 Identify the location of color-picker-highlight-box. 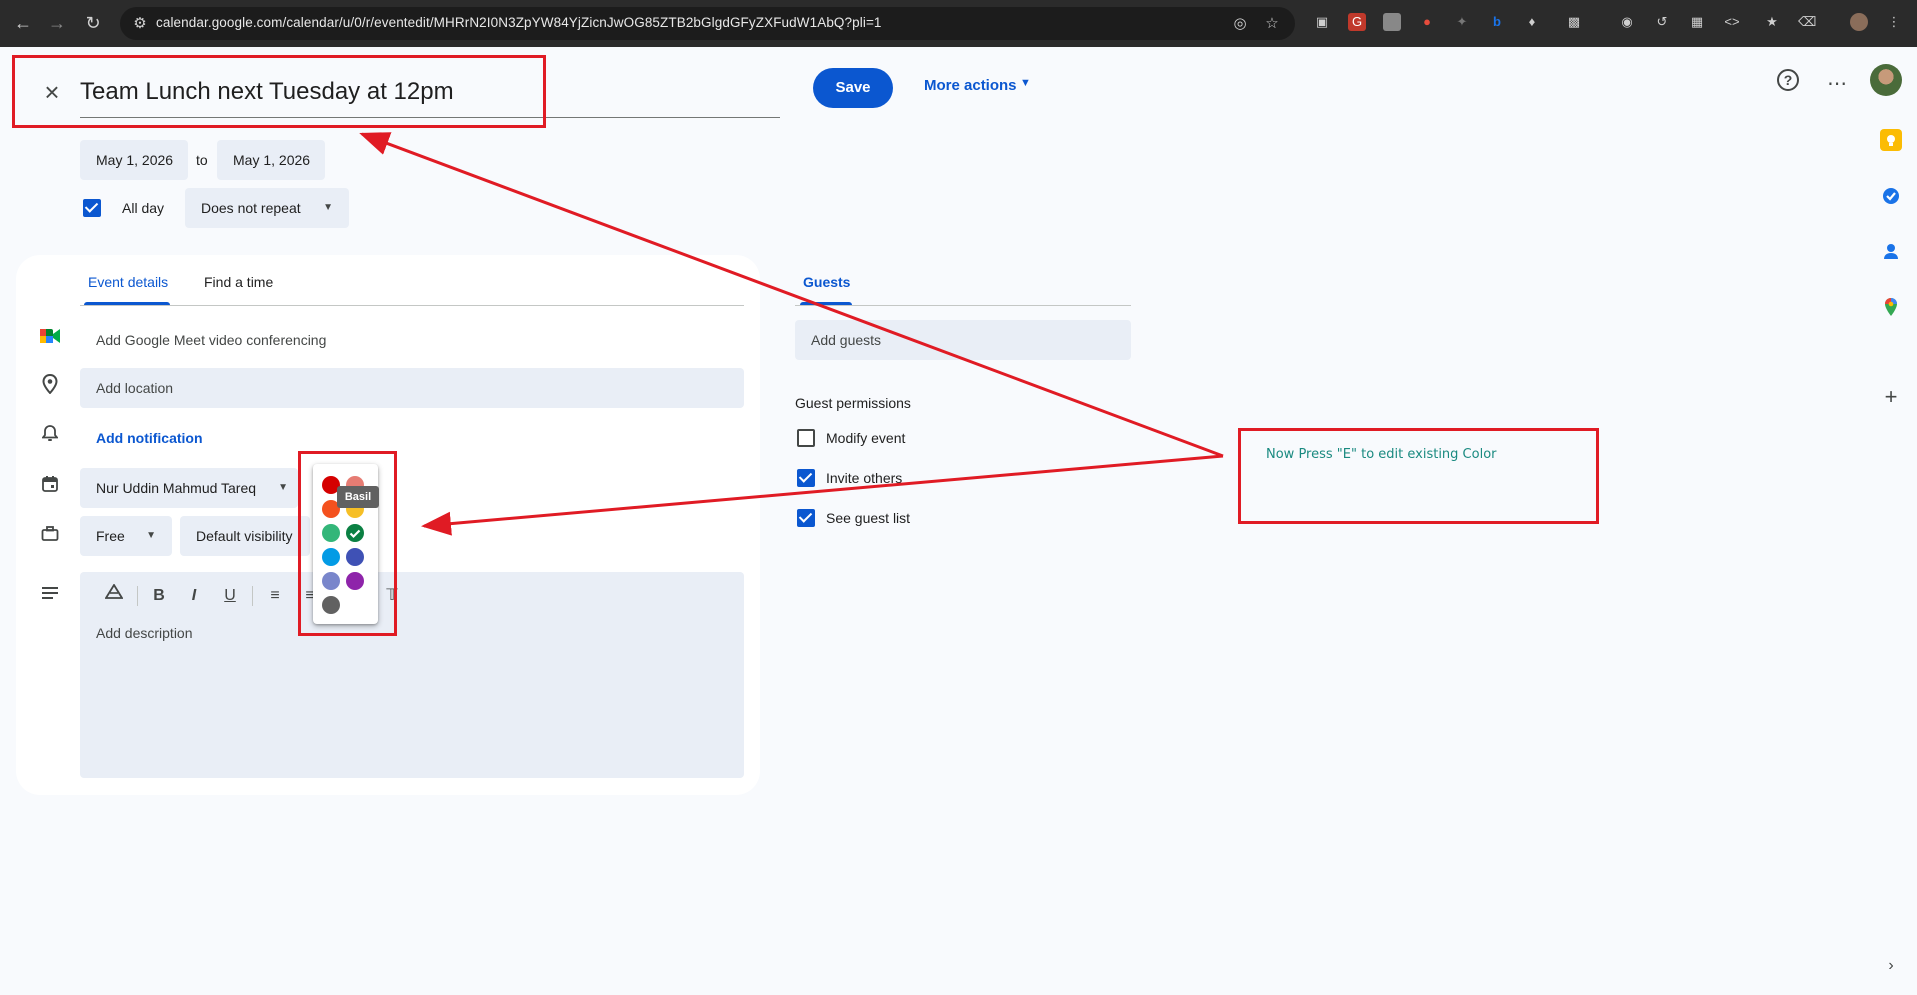
(347, 543).